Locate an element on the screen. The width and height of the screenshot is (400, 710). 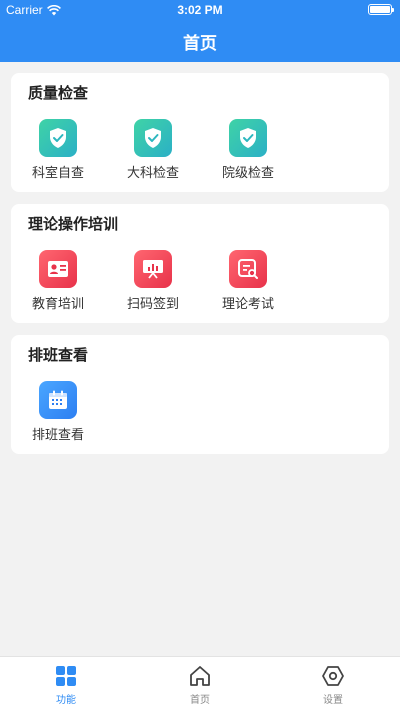
item-hospital-check: 院级检查 is located at coordinates (248, 150).